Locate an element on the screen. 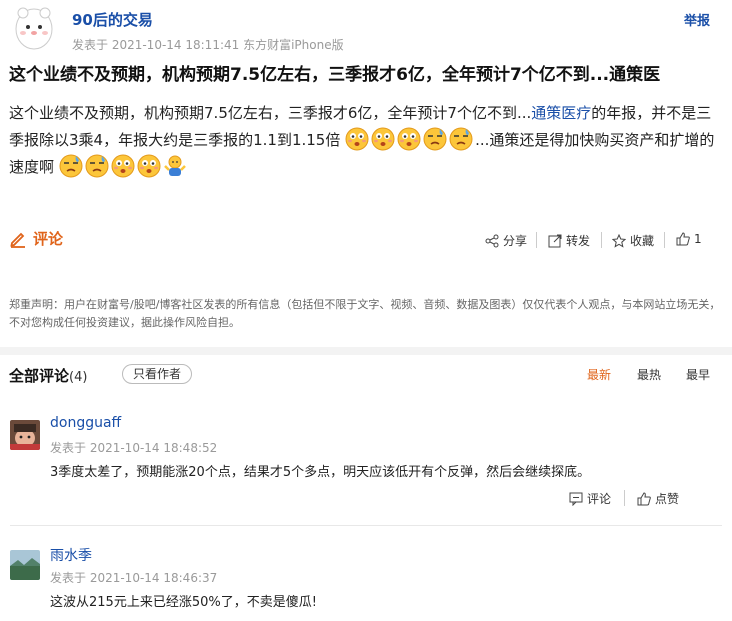 Image resolution: width=732 pixels, height=621 pixels. star-icon is located at coordinates (619, 240).